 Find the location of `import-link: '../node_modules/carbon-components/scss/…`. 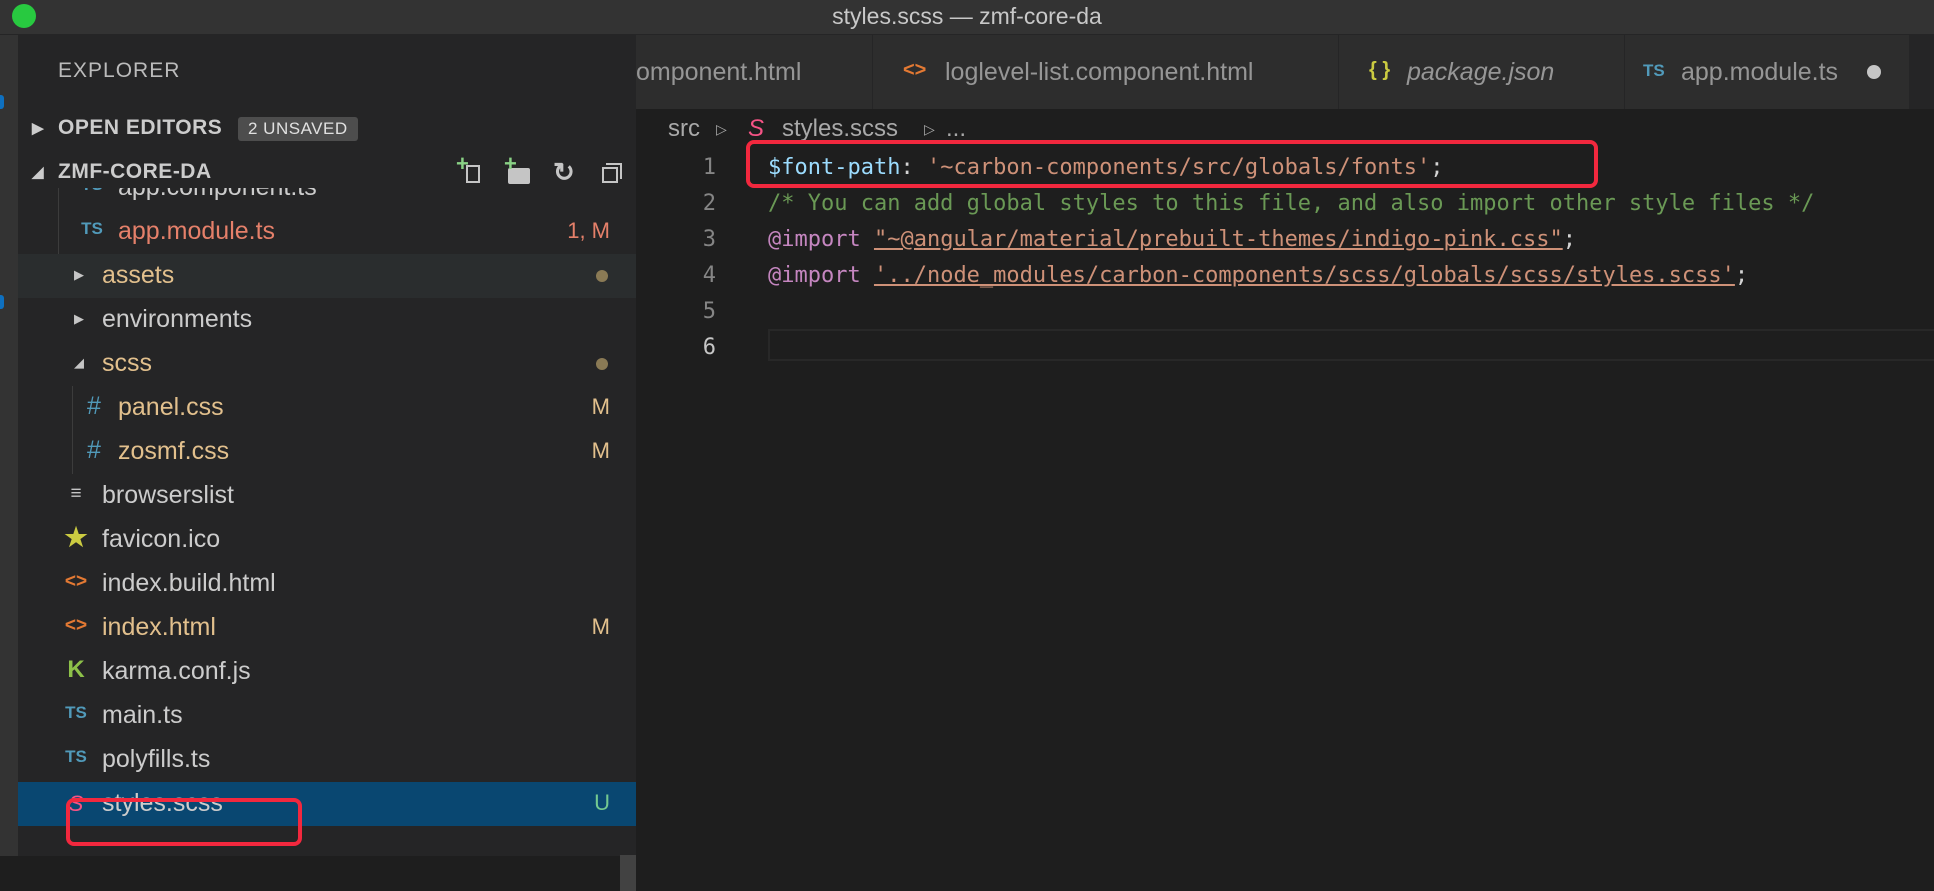

import-link: '../node_modules/carbon-components/scss/… is located at coordinates (1304, 275).